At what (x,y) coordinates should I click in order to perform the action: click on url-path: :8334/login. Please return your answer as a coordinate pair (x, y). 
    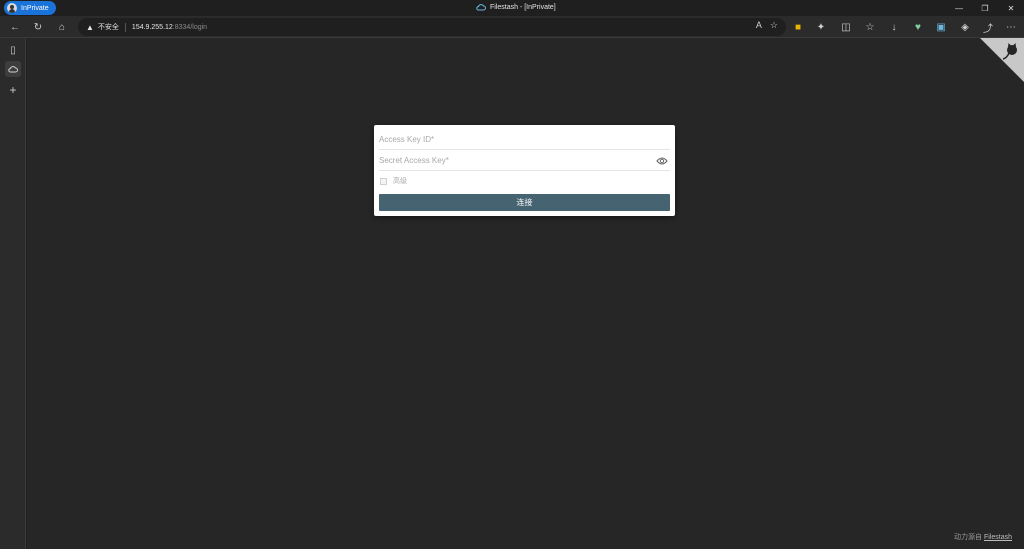
    Looking at the image, I should click on (190, 27).